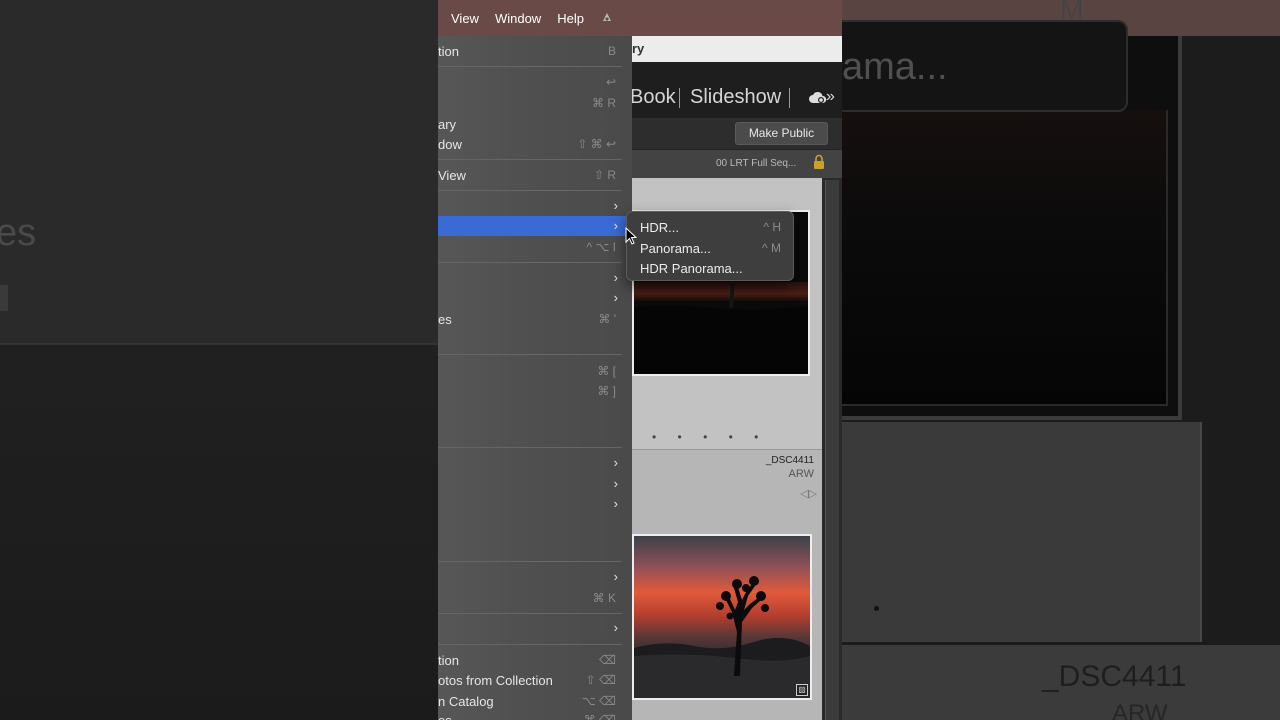 The width and height of the screenshot is (1280, 720). I want to click on module-picker: Book Slideshow », so click(736, 93).